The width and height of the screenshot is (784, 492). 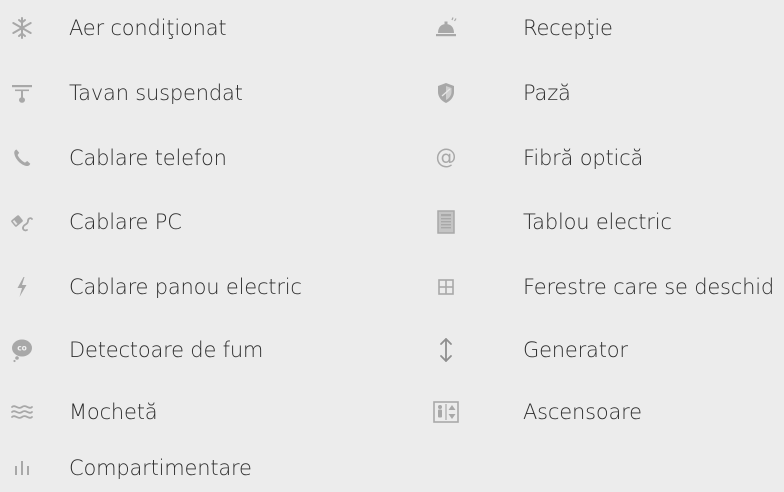 I want to click on smoke-detector-icon: co, so click(x=22, y=350).